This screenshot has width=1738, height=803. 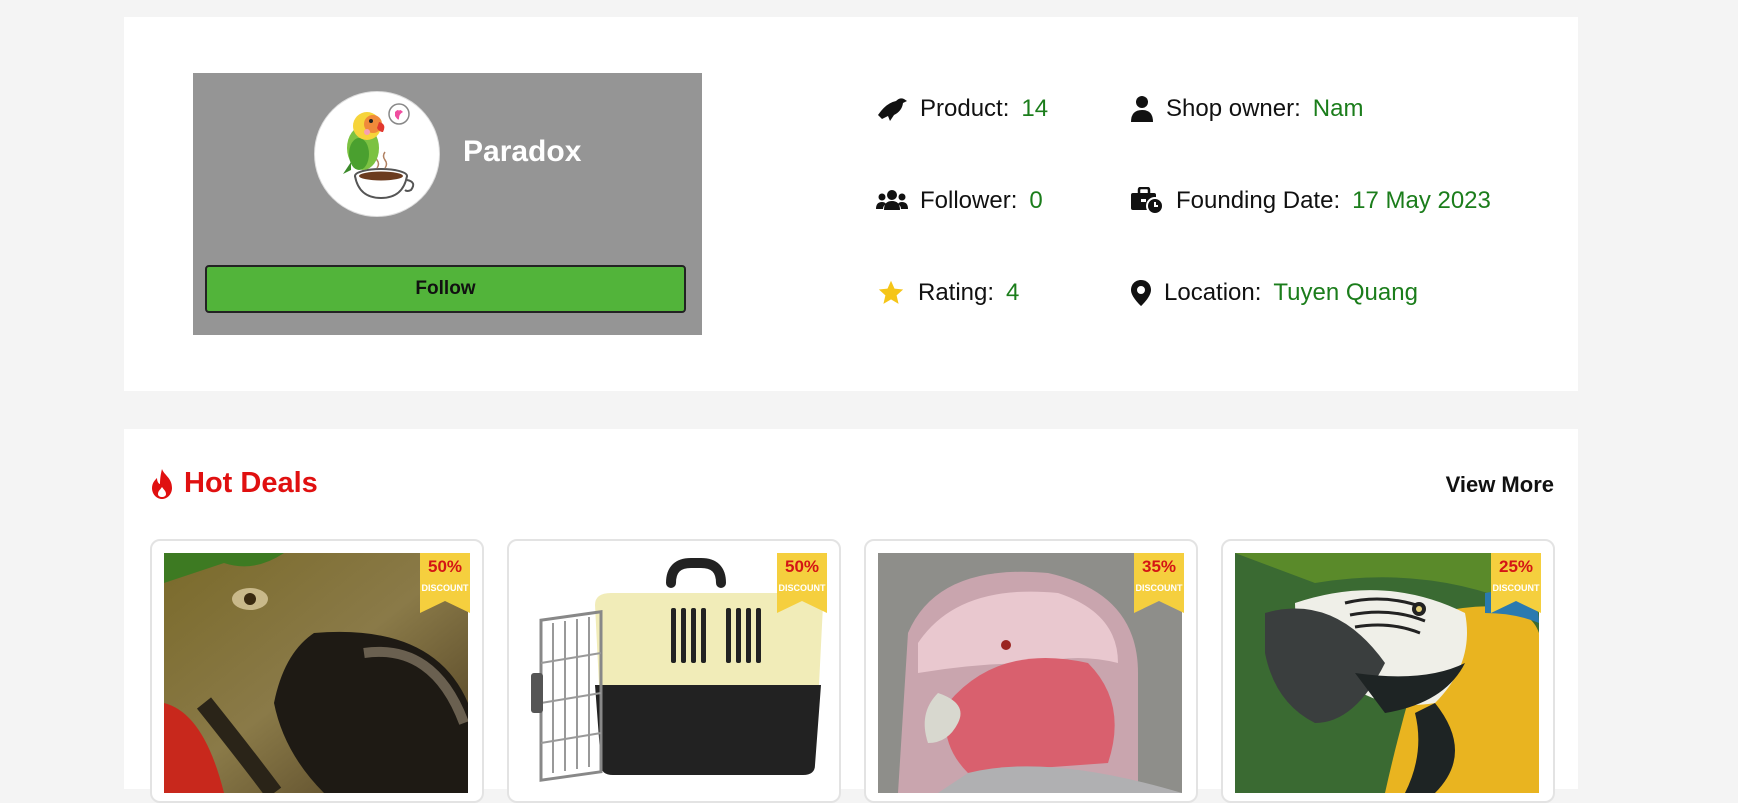 What do you see at coordinates (956, 292) in the screenshot?
I see `stat-label: Rating:` at bounding box center [956, 292].